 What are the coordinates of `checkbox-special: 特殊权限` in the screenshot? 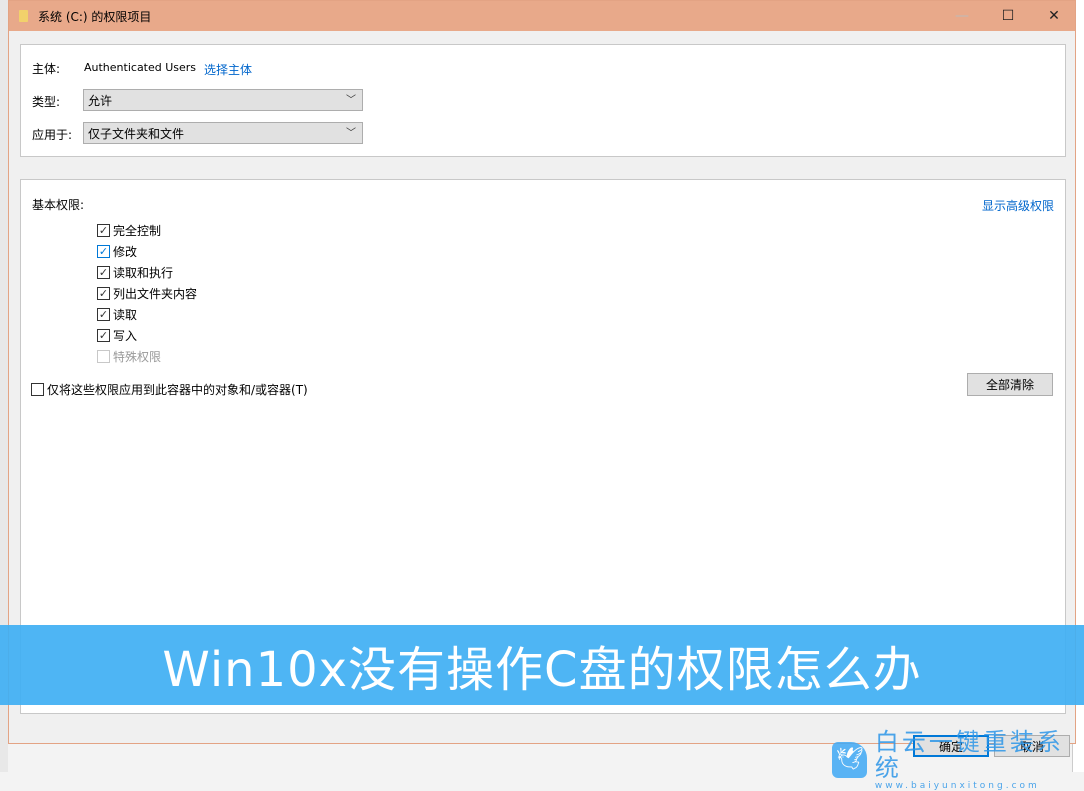 It's located at (129, 356).